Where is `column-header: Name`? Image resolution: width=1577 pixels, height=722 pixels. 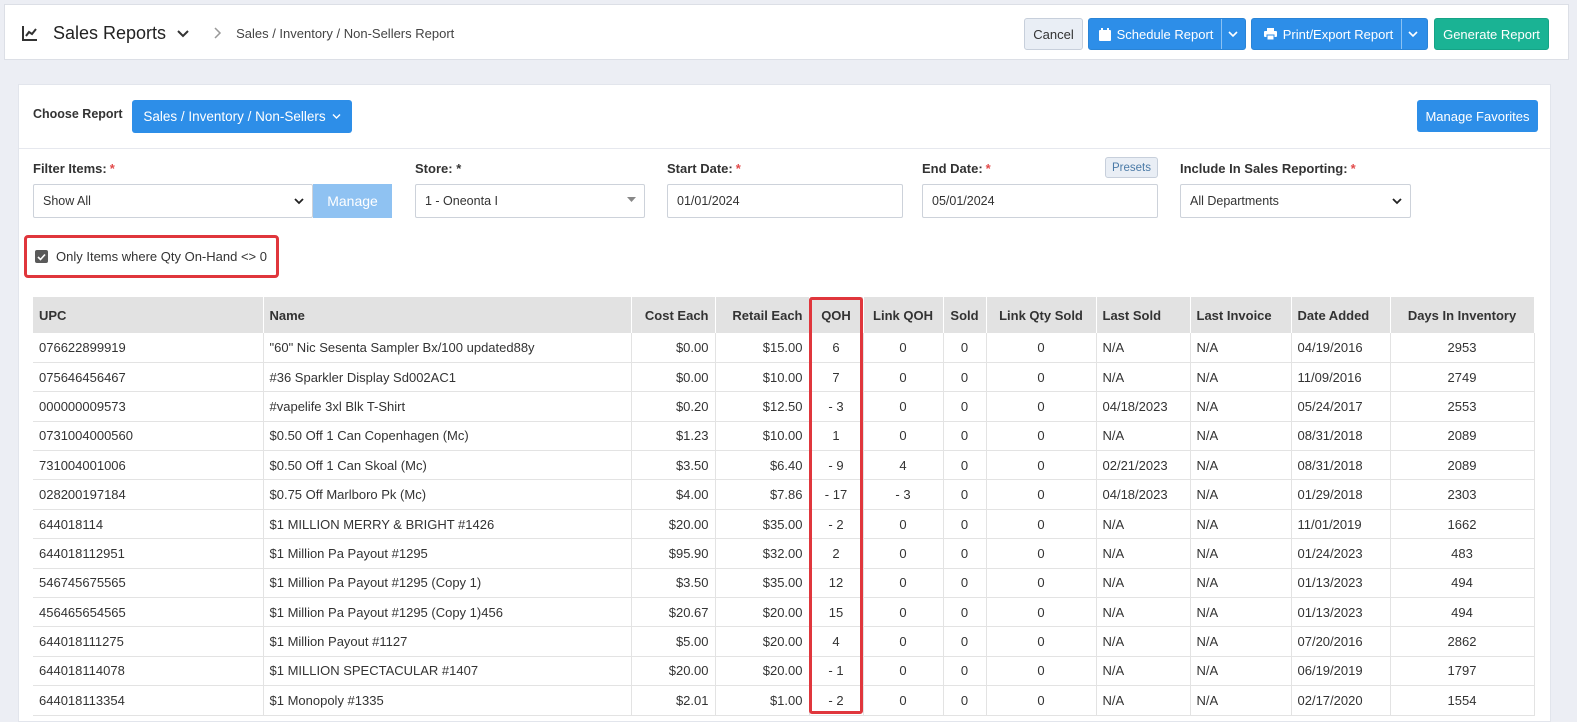 column-header: Name is located at coordinates (447, 315).